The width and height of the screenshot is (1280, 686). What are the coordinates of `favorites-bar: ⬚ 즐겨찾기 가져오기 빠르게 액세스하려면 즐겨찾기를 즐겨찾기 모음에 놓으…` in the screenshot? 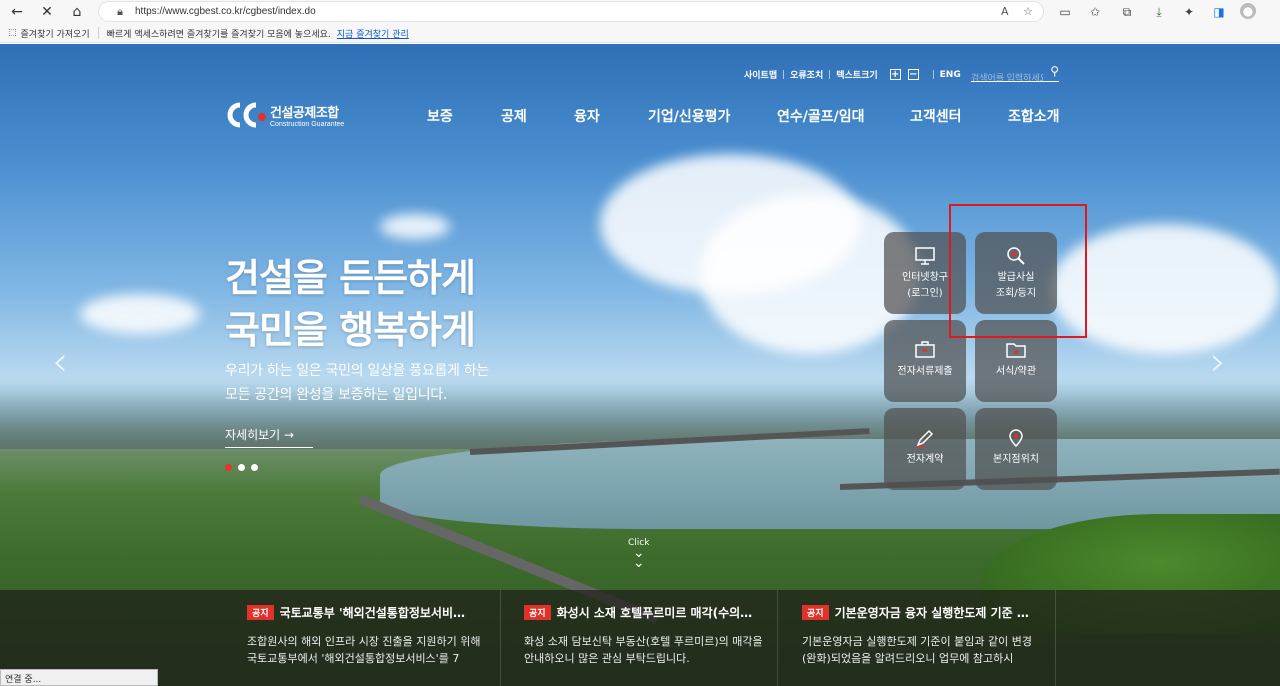 It's located at (640, 33).